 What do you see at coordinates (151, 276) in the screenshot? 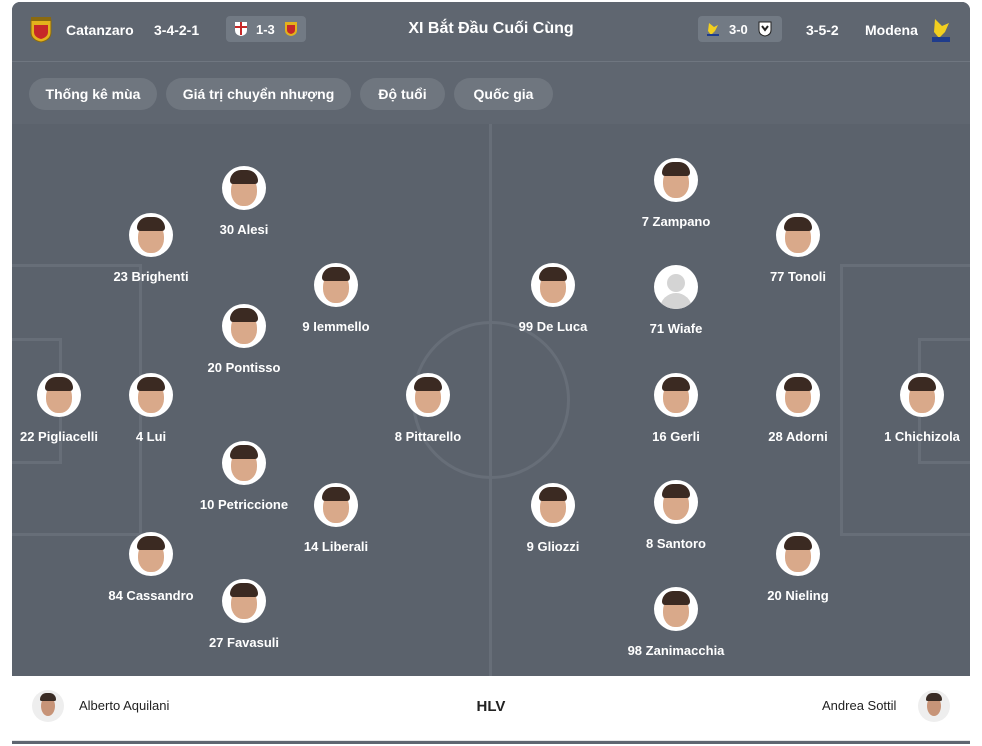
I see `player-name: 23 Brighenti` at bounding box center [151, 276].